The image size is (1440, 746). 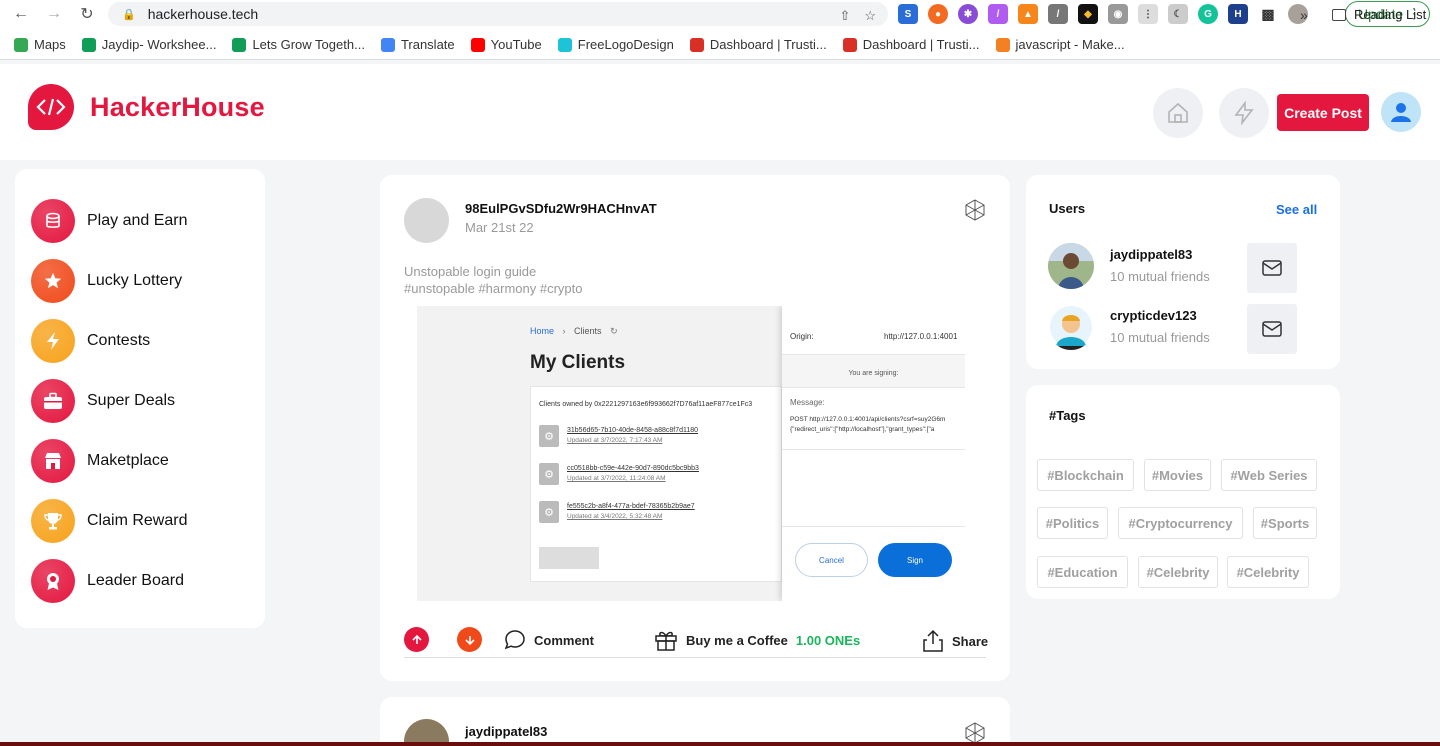 What do you see at coordinates (1238, 14) in the screenshot?
I see `extension-icon: H` at bounding box center [1238, 14].